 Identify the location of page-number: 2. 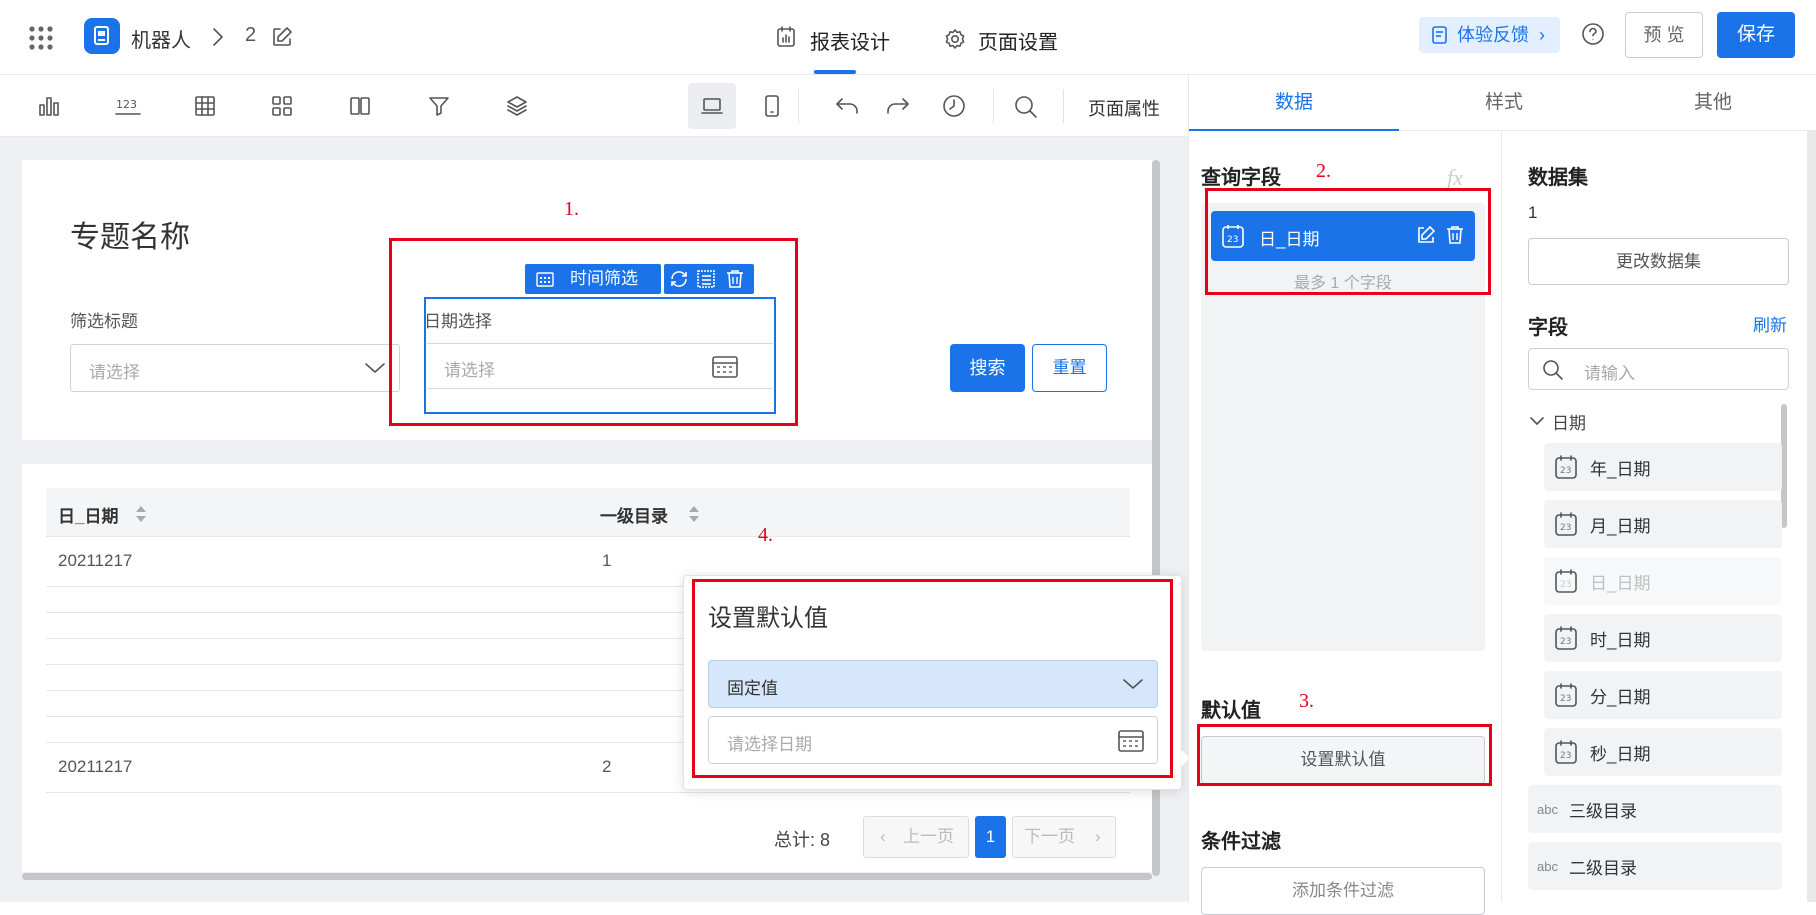
(251, 35).